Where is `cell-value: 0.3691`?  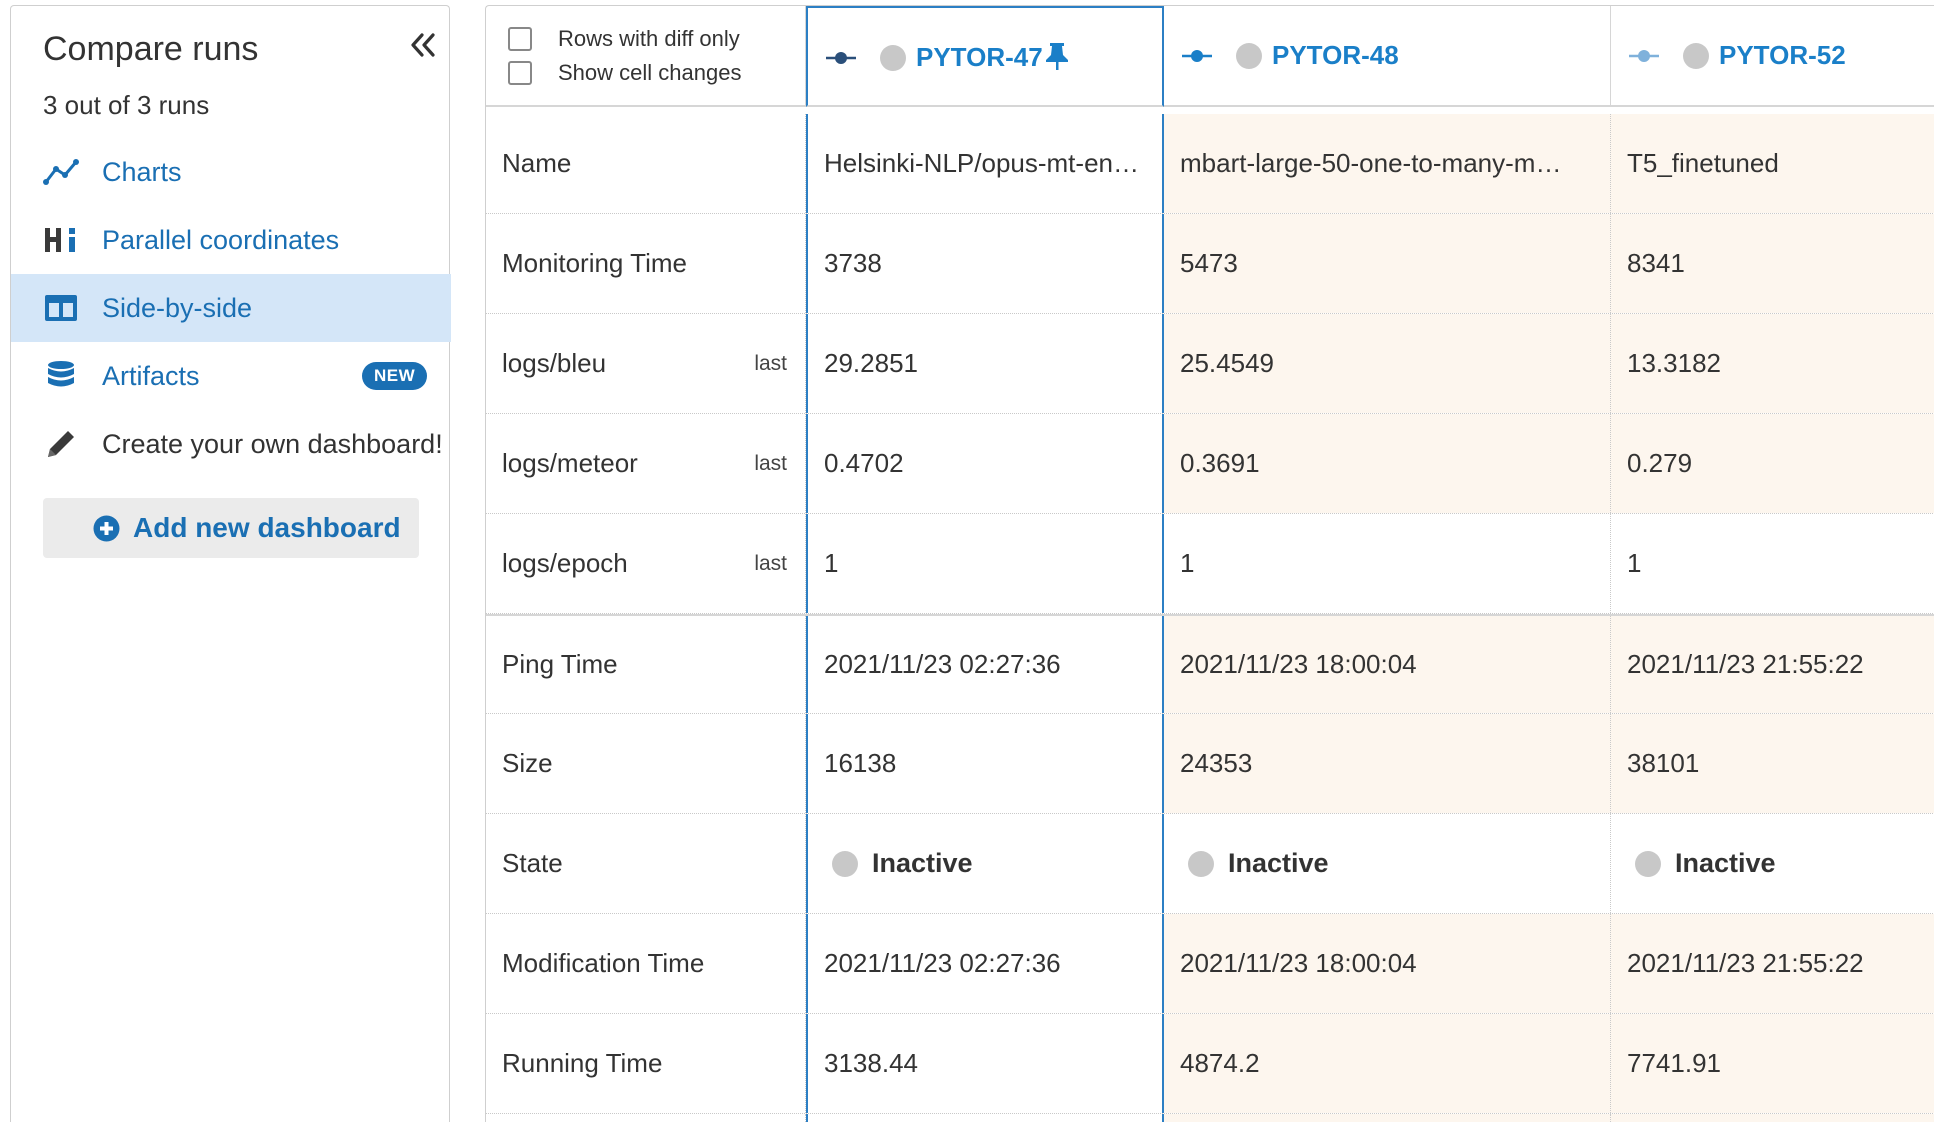
cell-value: 0.3691 is located at coordinates (1220, 463).